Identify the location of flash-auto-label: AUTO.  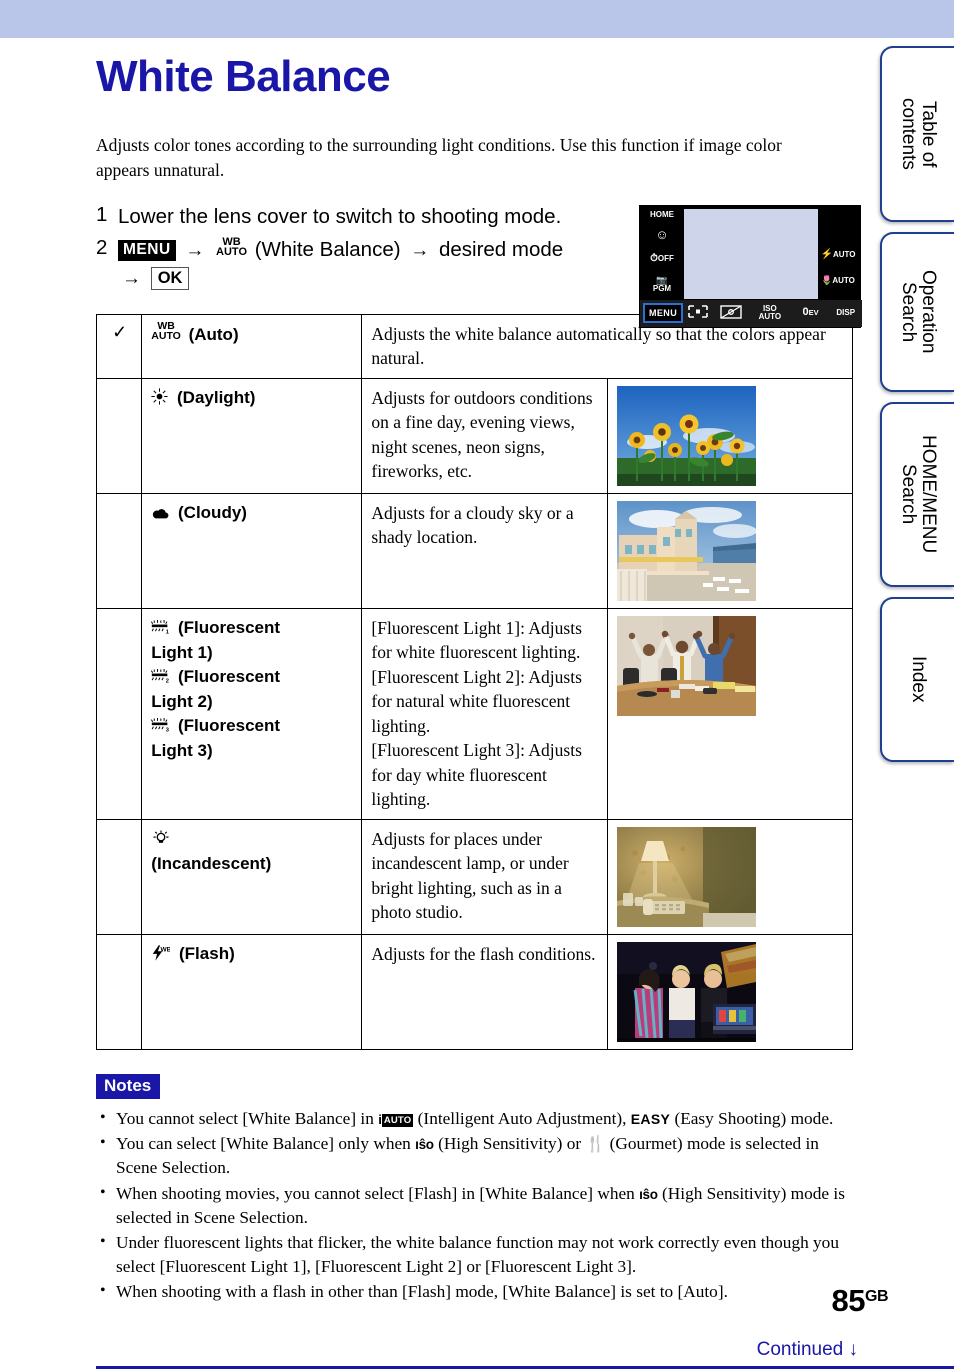
(844, 254).